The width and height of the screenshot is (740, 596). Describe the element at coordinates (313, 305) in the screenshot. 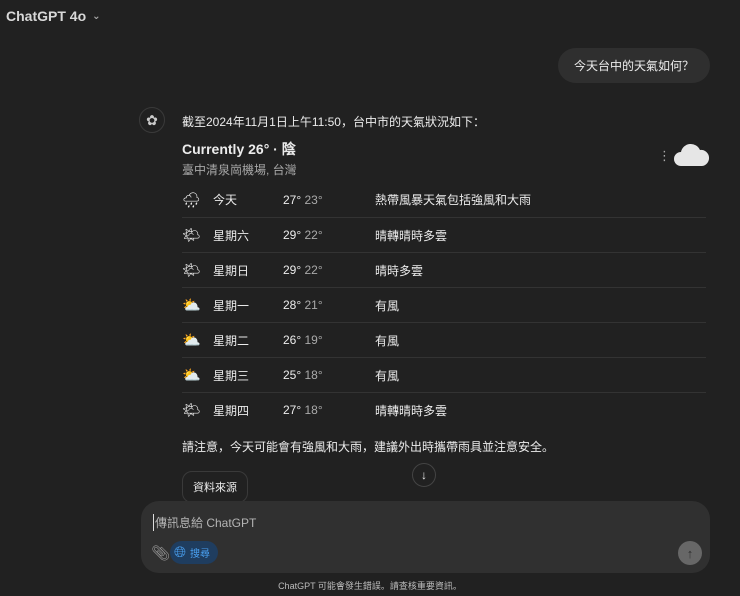

I see `low-temp: 21°` at that location.